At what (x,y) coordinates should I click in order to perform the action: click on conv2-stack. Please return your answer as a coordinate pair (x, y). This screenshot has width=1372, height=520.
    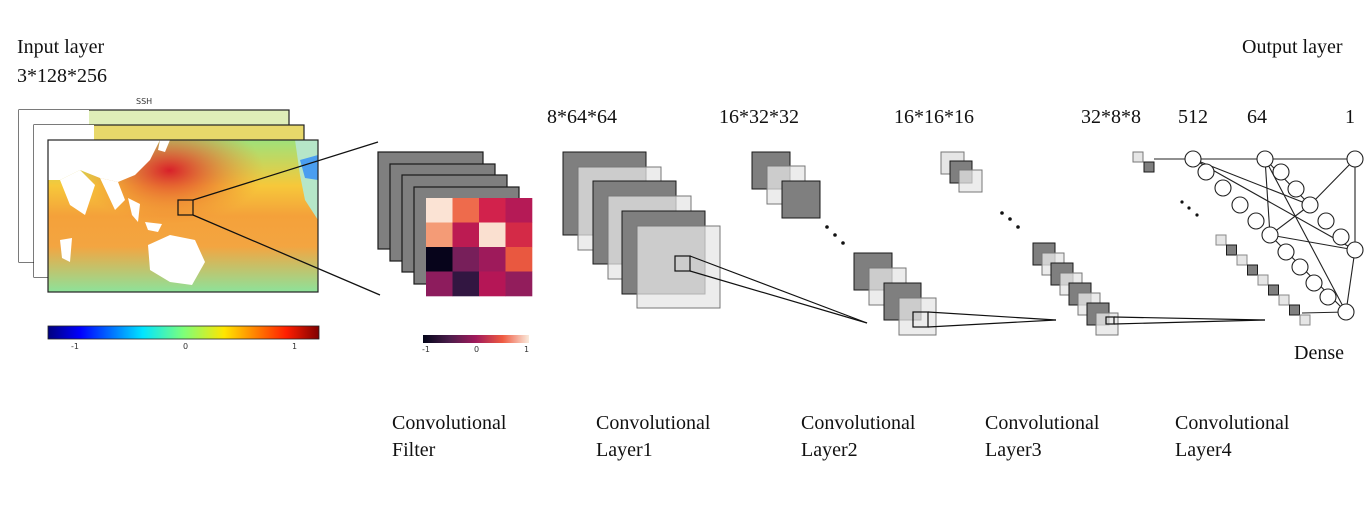
    Looking at the image, I should click on (844, 243).